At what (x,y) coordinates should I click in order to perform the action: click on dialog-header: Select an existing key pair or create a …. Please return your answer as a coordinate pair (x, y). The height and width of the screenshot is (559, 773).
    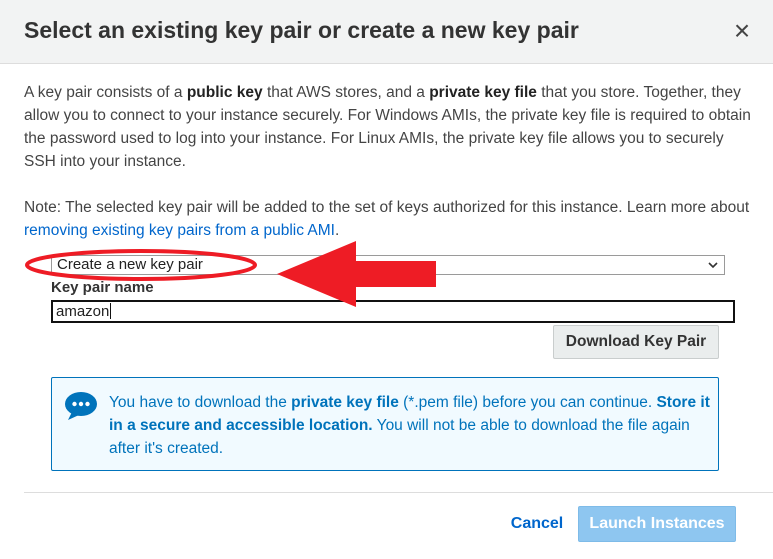
    Looking at the image, I should click on (386, 32).